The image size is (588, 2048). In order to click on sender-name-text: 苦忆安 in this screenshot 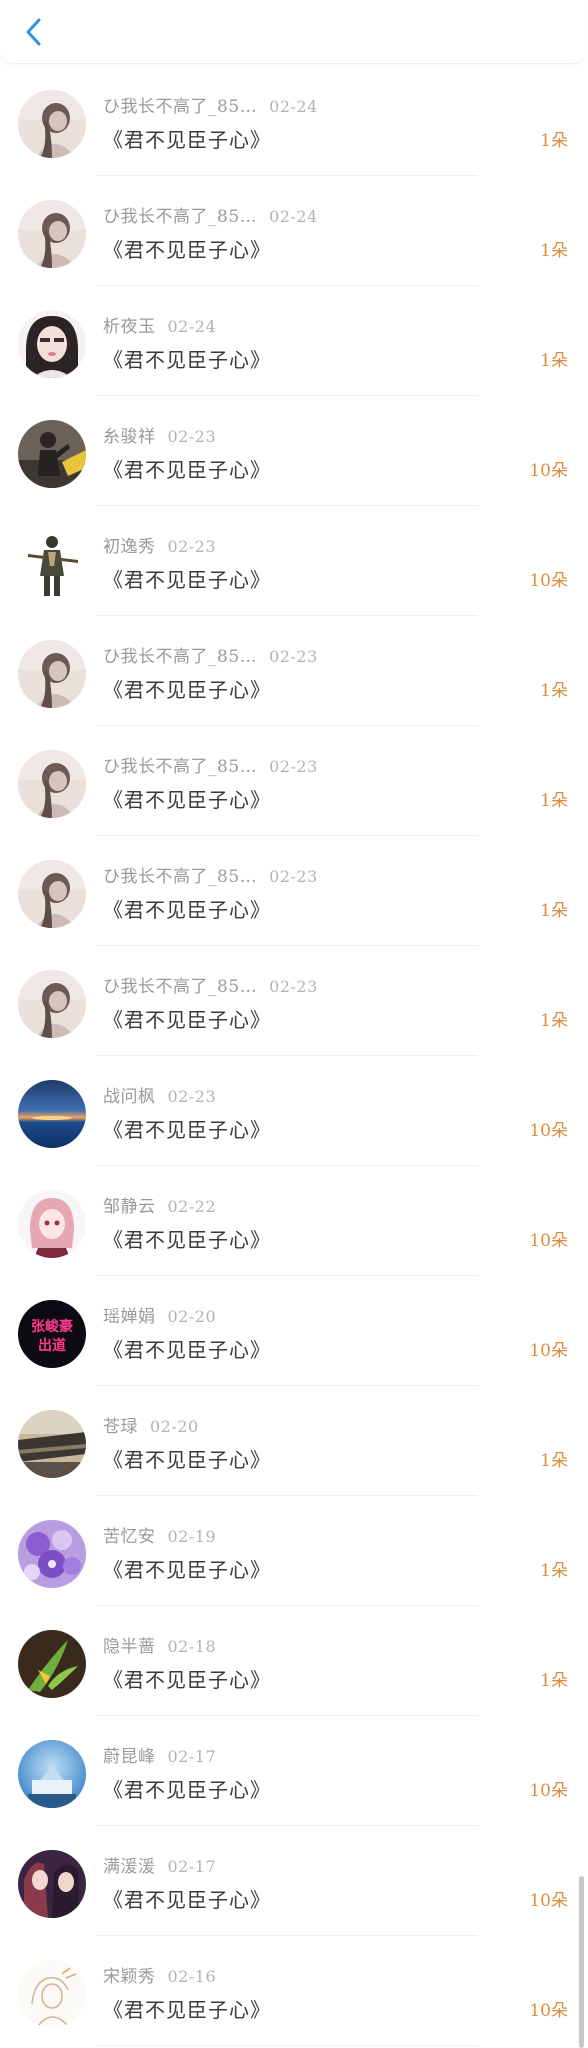, I will do `click(129, 1537)`.